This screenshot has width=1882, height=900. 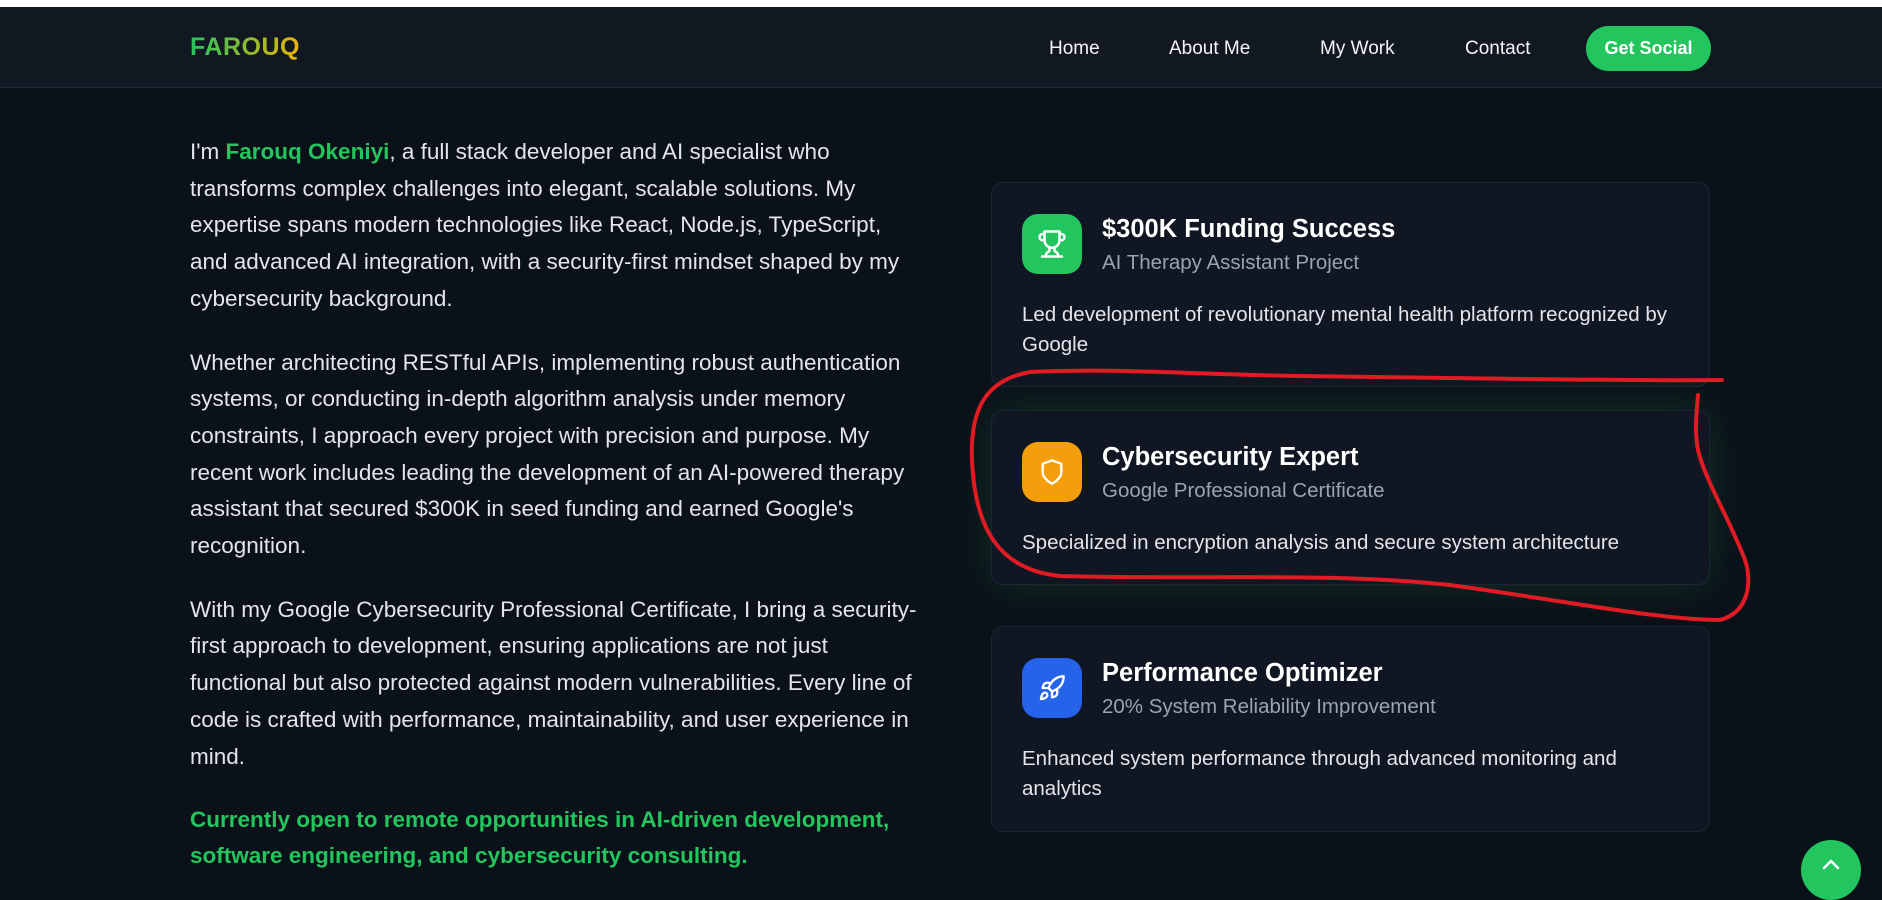 I want to click on browser-top-edge, so click(x=941, y=3).